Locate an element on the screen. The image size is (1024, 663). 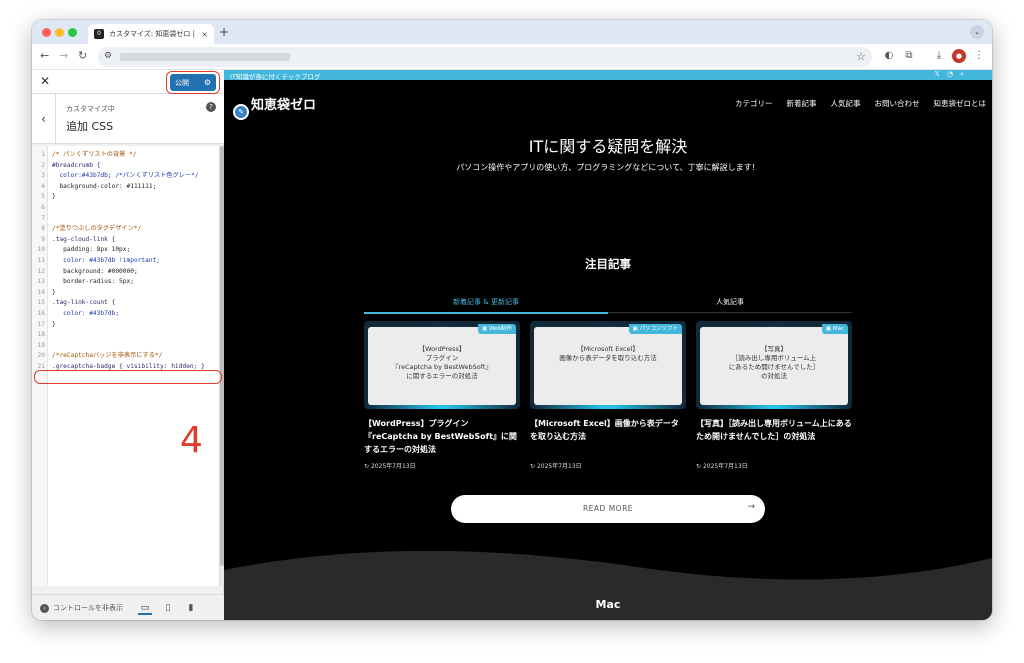
code-line: 1 /* パンくずリストの背景 */ is located at coordinates (126, 154).